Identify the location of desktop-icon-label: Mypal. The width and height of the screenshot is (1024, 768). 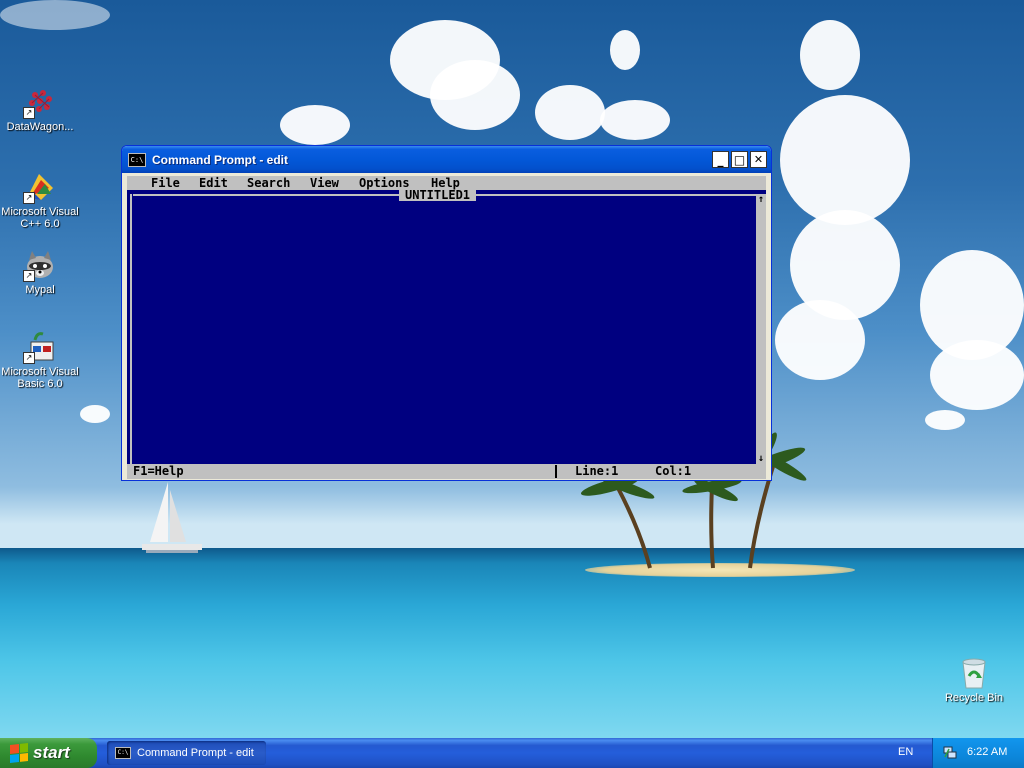
(40, 290).